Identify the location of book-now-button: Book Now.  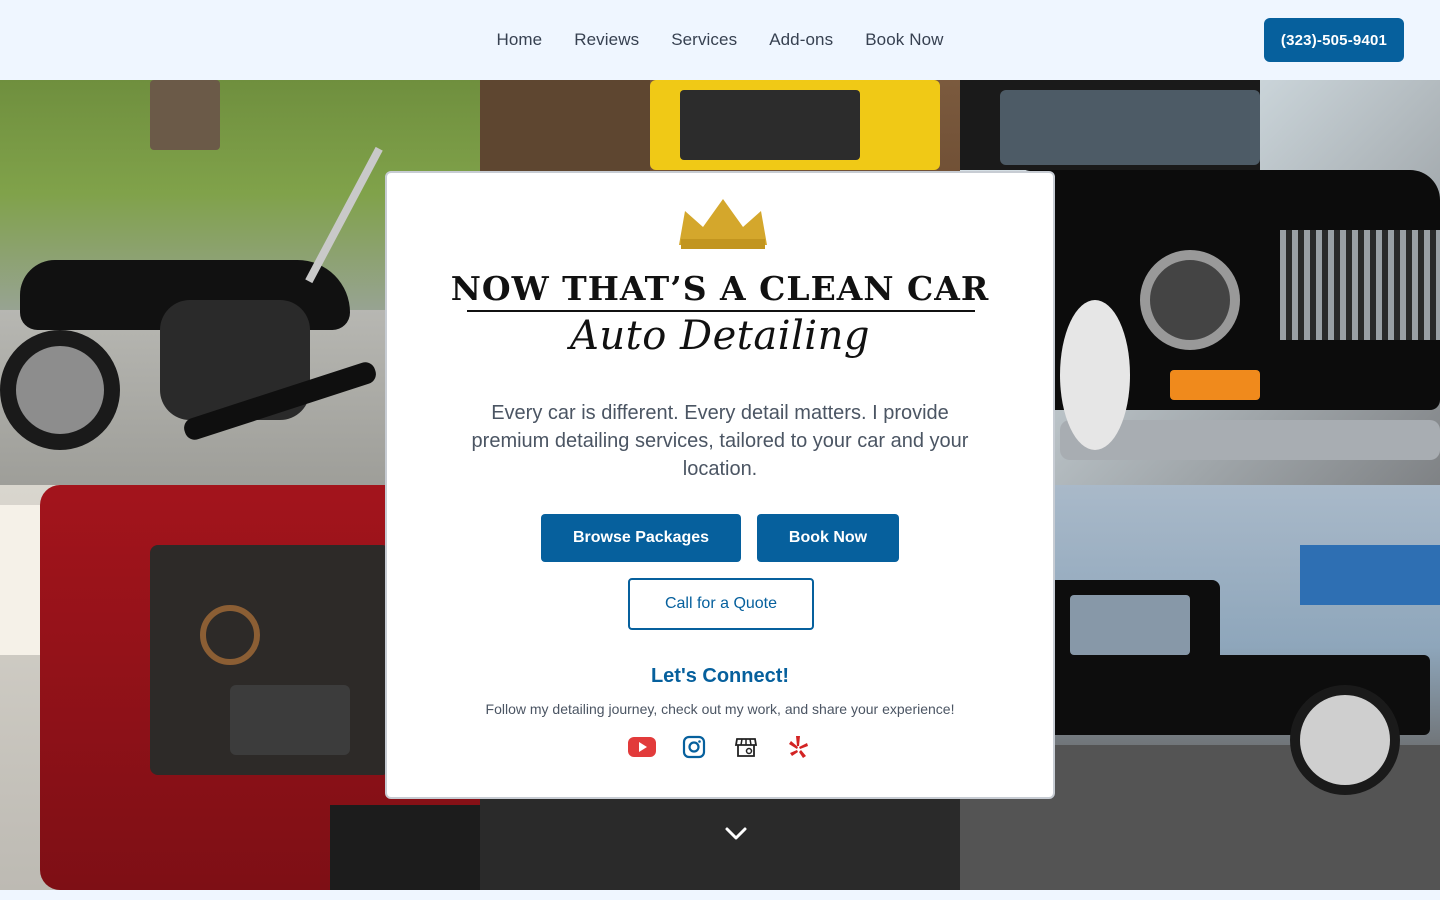
(828, 538).